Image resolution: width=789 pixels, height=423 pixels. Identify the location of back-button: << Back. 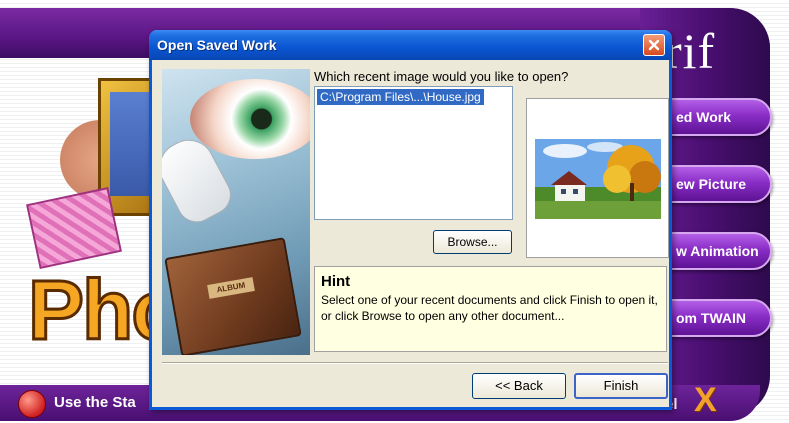
(519, 386).